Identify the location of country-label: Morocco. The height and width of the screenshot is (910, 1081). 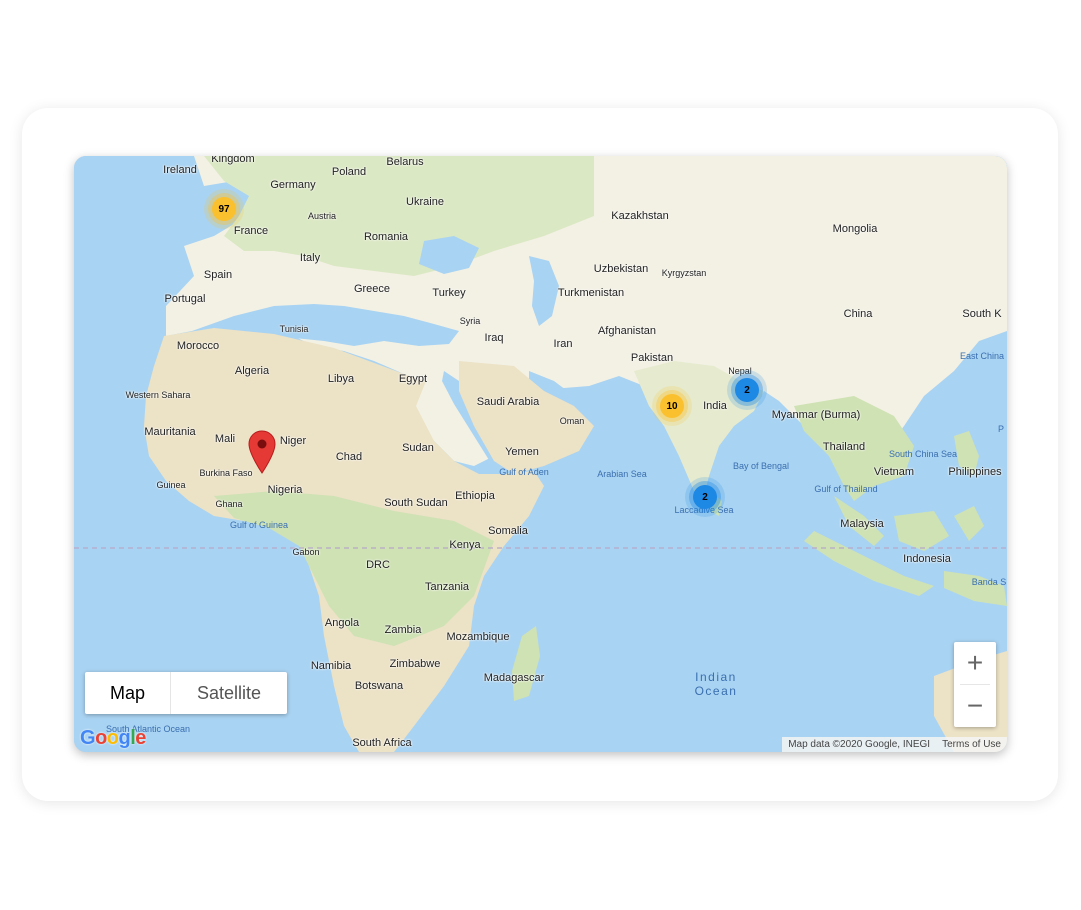
(198, 346).